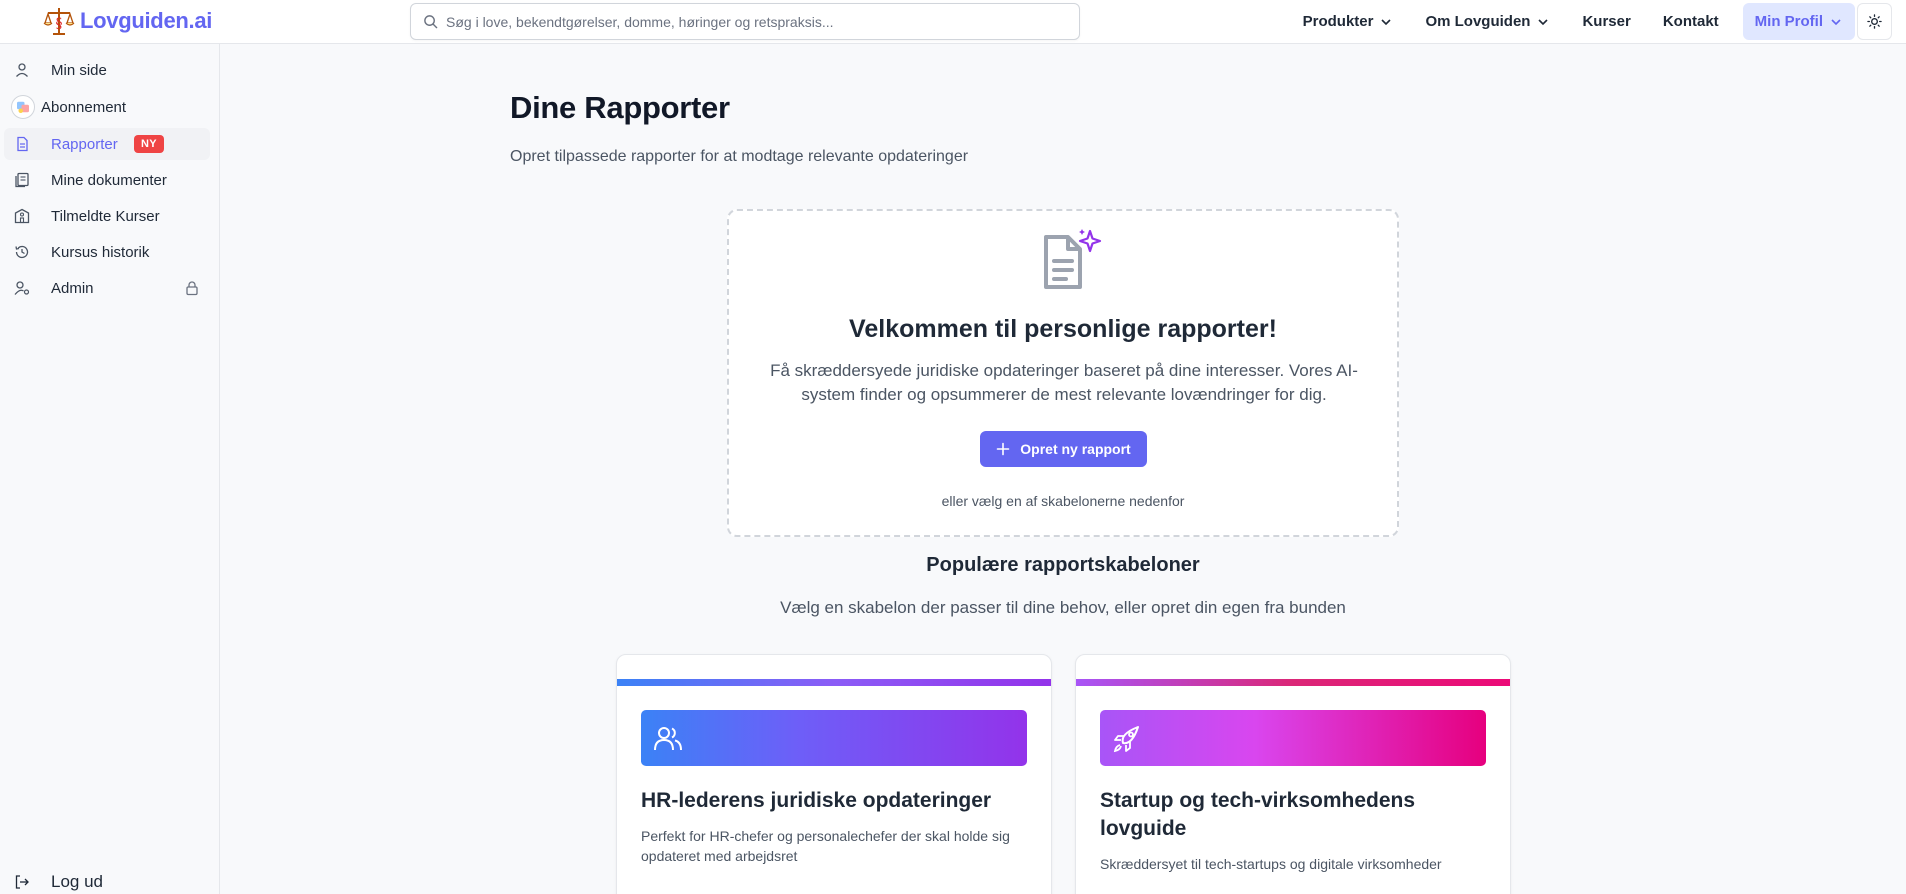  I want to click on create-report-button: Opret ny rapport, so click(1063, 449).